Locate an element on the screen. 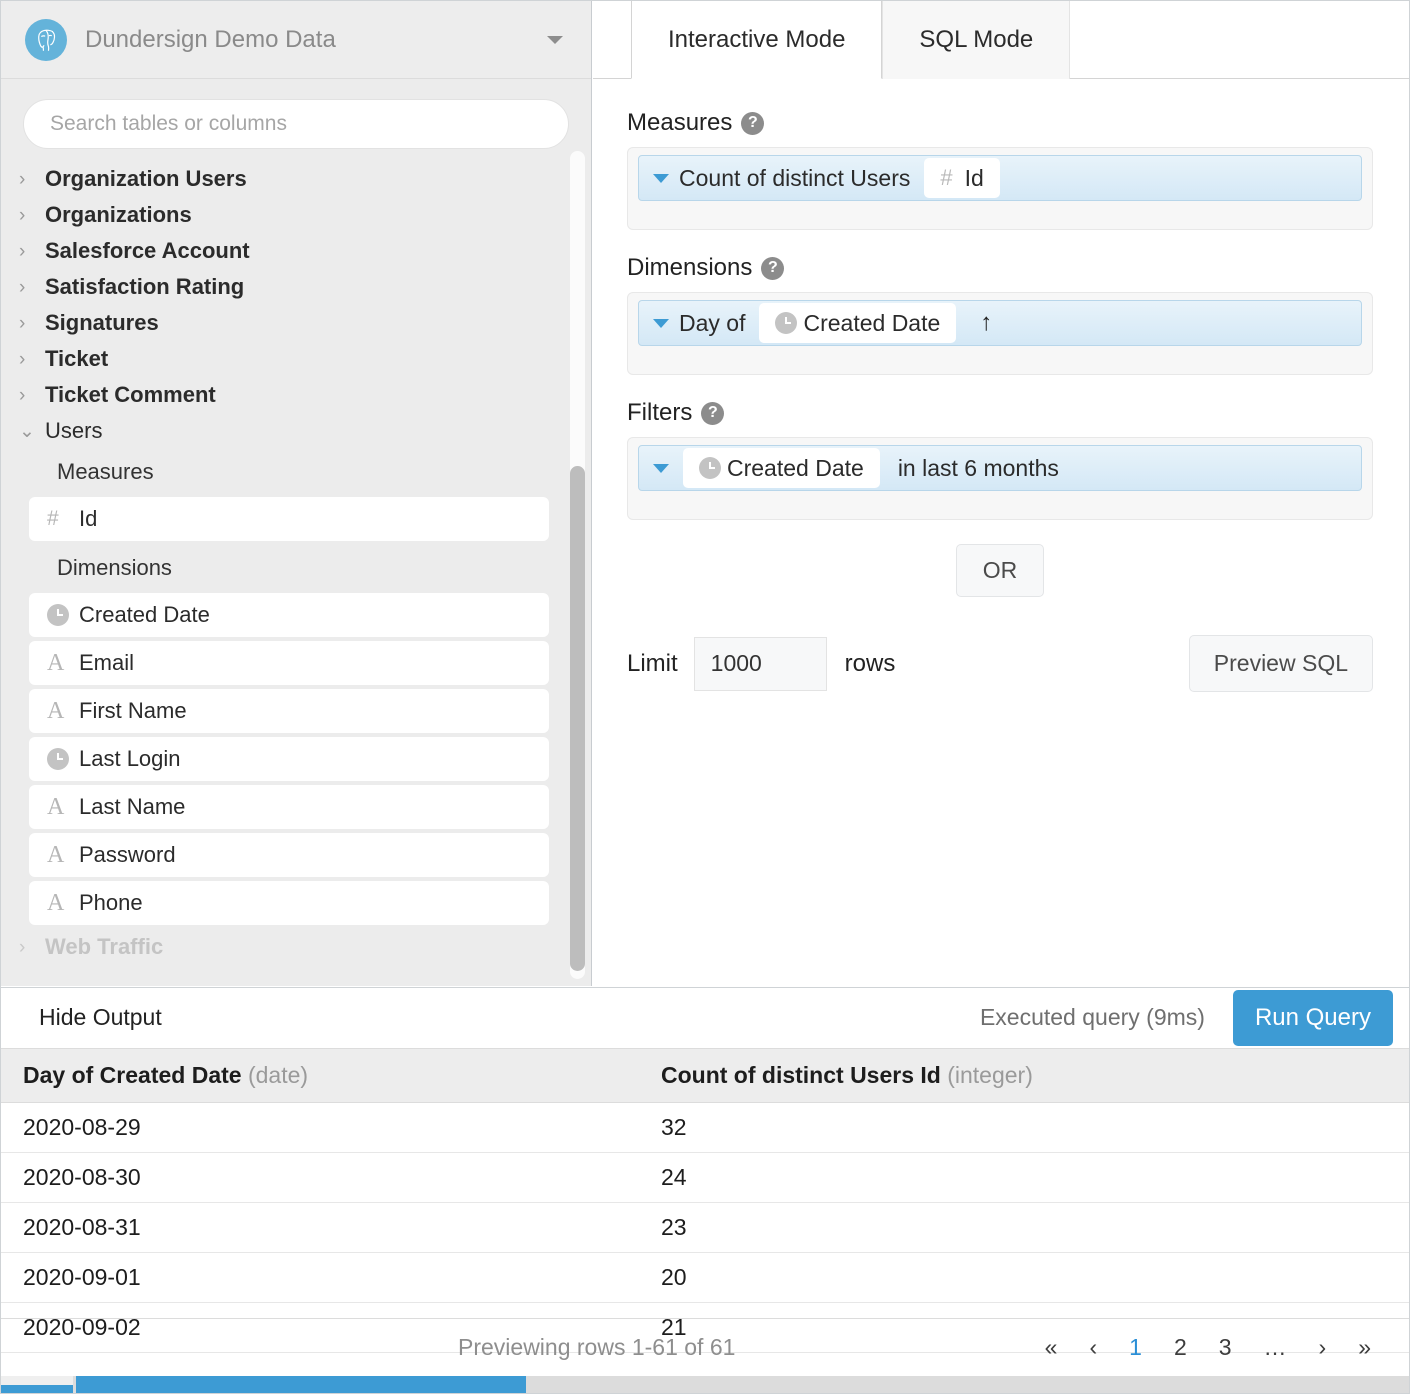 This screenshot has width=1410, height=1394. dimension-chip: Day of Created Date ↑ is located at coordinates (1000, 323).